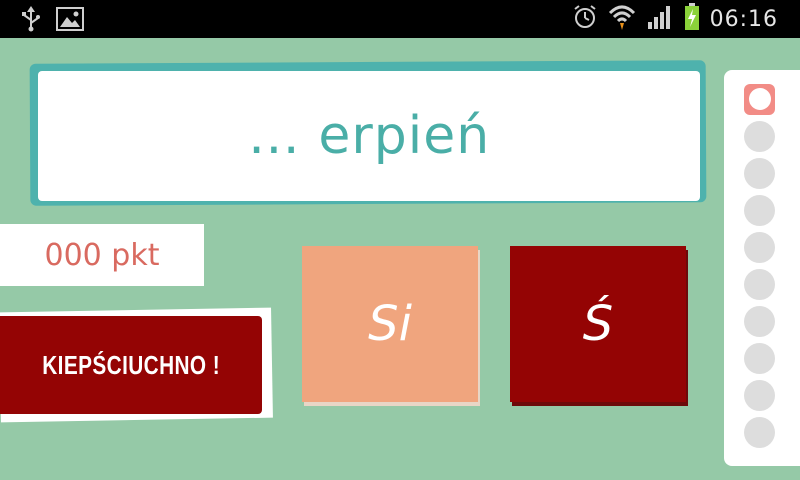 This screenshot has width=800, height=480. I want to click on score-text: 000 pkt, so click(102, 255).